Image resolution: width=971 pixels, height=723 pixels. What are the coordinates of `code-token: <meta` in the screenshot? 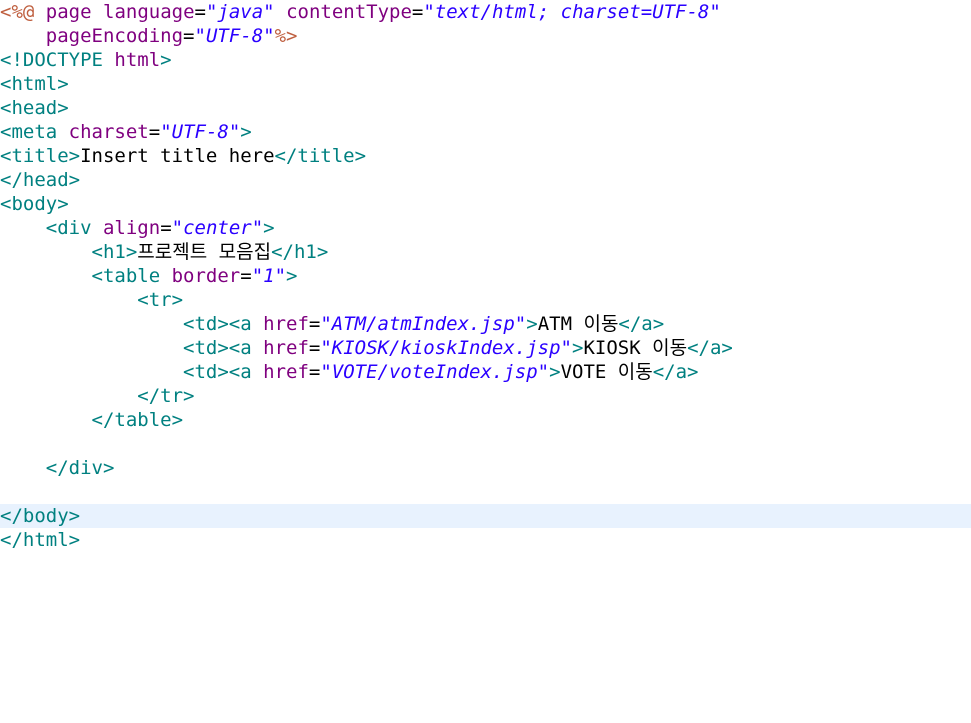 It's located at (29, 132).